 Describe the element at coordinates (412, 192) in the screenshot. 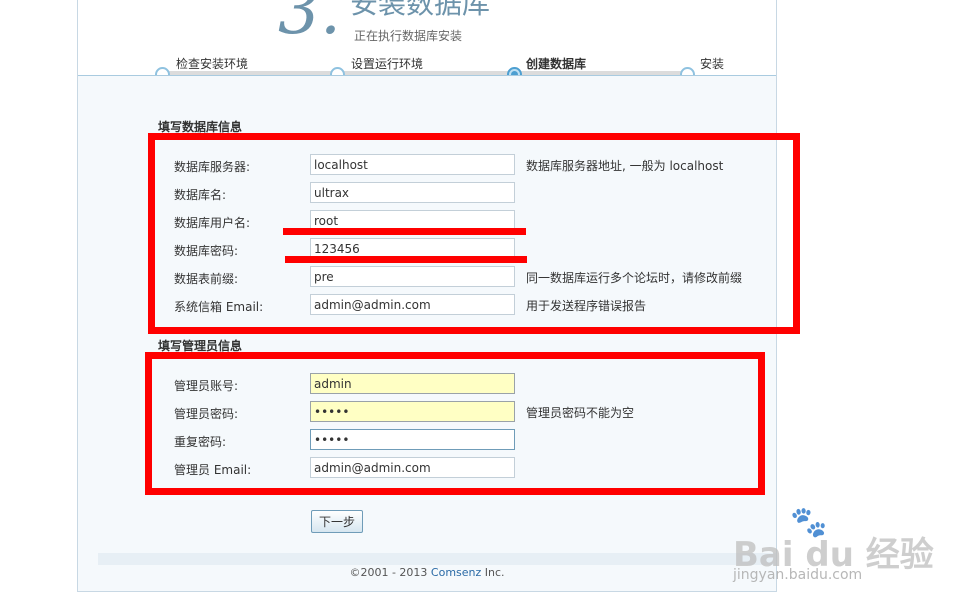

I see `db-name-input` at that location.